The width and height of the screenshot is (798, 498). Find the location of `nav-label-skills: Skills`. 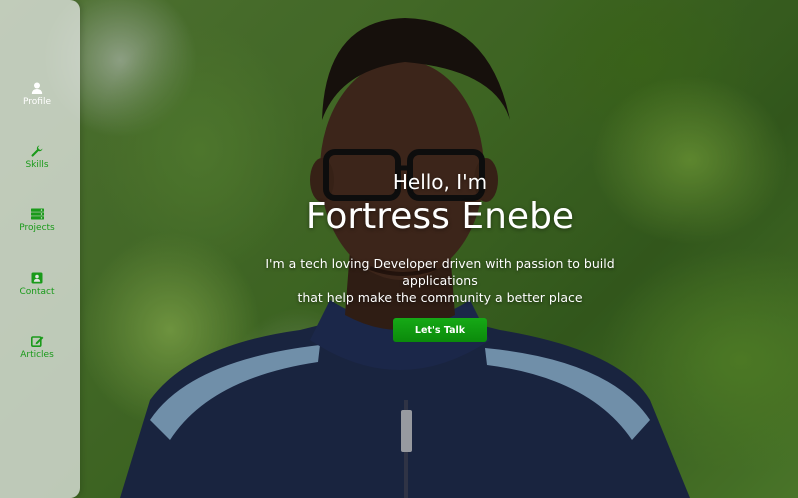

nav-label-skills: Skills is located at coordinates (37, 165).